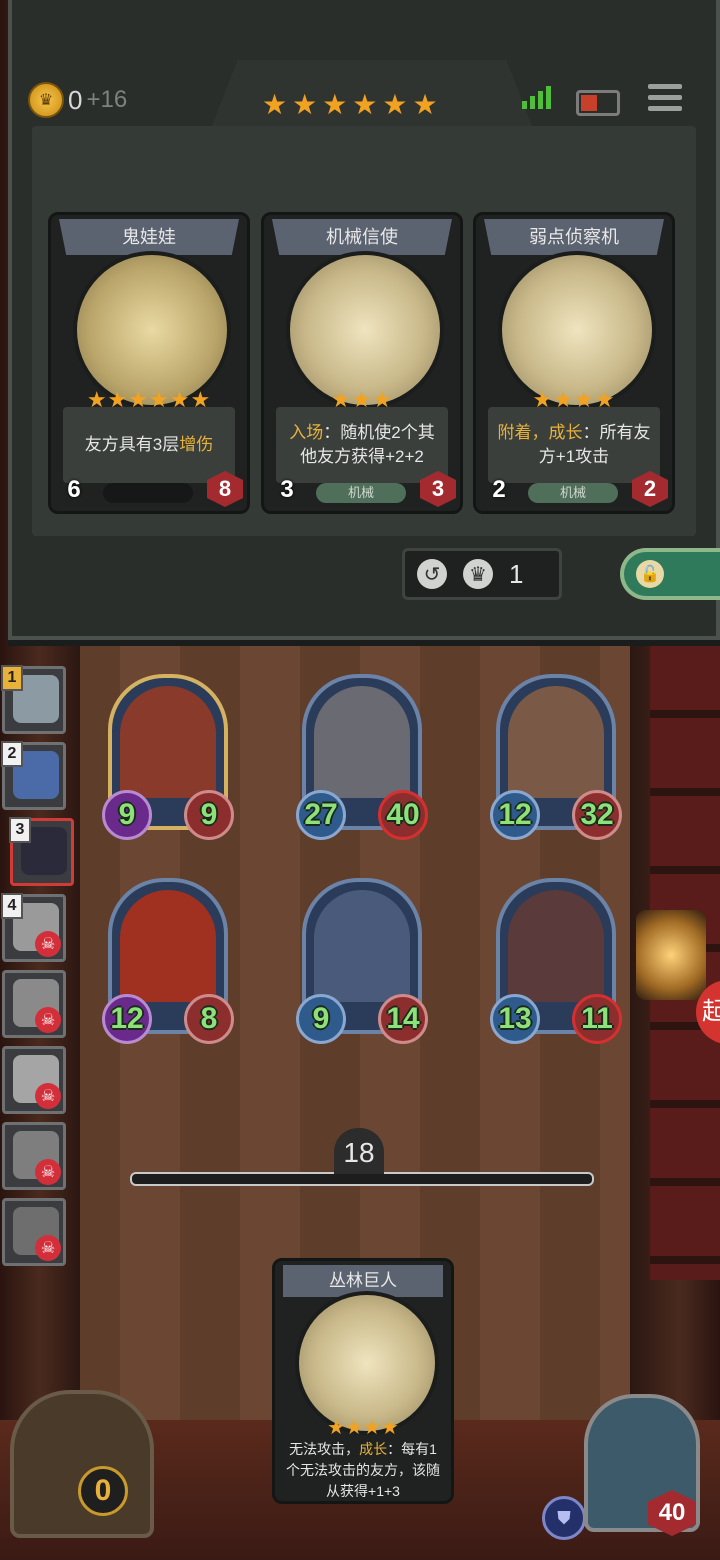  I want to click on shield-icon: ⛊, so click(564, 1518).